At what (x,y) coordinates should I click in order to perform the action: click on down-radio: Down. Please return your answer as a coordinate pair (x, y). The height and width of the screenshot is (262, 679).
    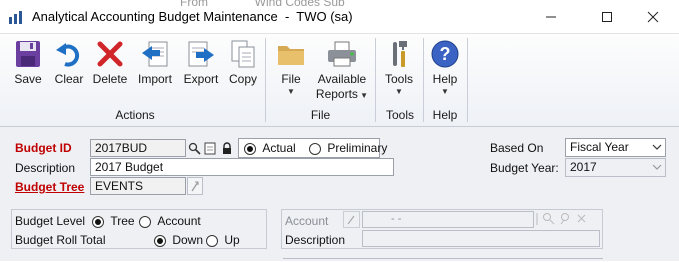
    Looking at the image, I should click on (178, 240).